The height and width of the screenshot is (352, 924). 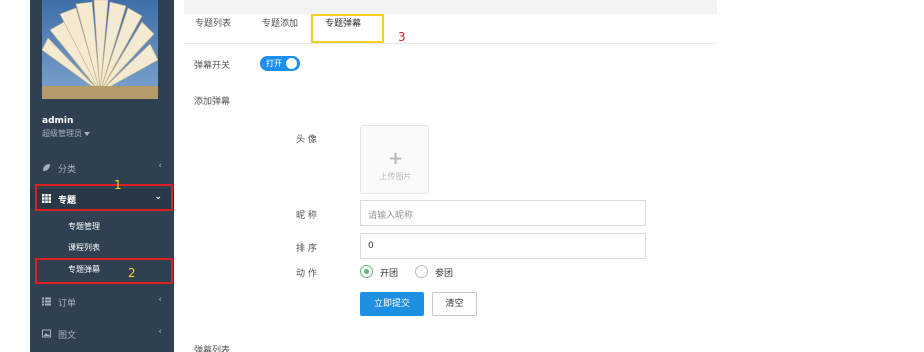 What do you see at coordinates (402, 37) in the screenshot?
I see `annotation-number-3: 3` at bounding box center [402, 37].